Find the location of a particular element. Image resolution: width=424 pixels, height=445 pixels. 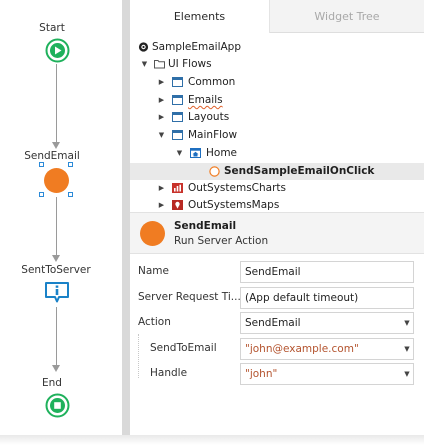

screen-icon is located at coordinates (195, 153).